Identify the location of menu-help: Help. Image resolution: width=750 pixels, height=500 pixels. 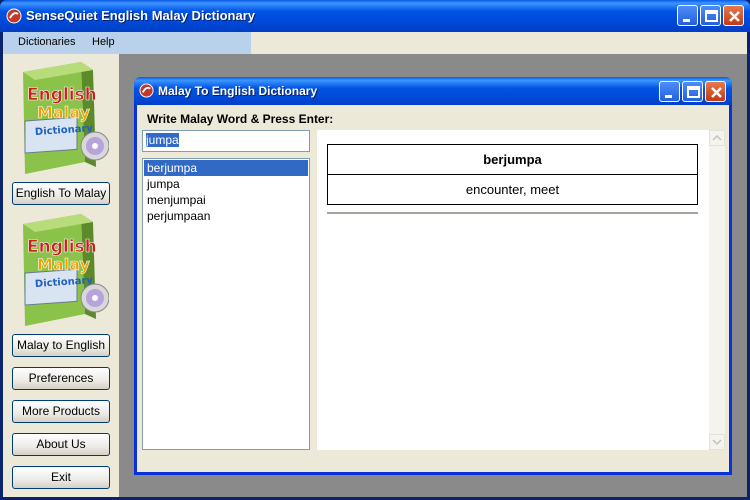
(103, 42).